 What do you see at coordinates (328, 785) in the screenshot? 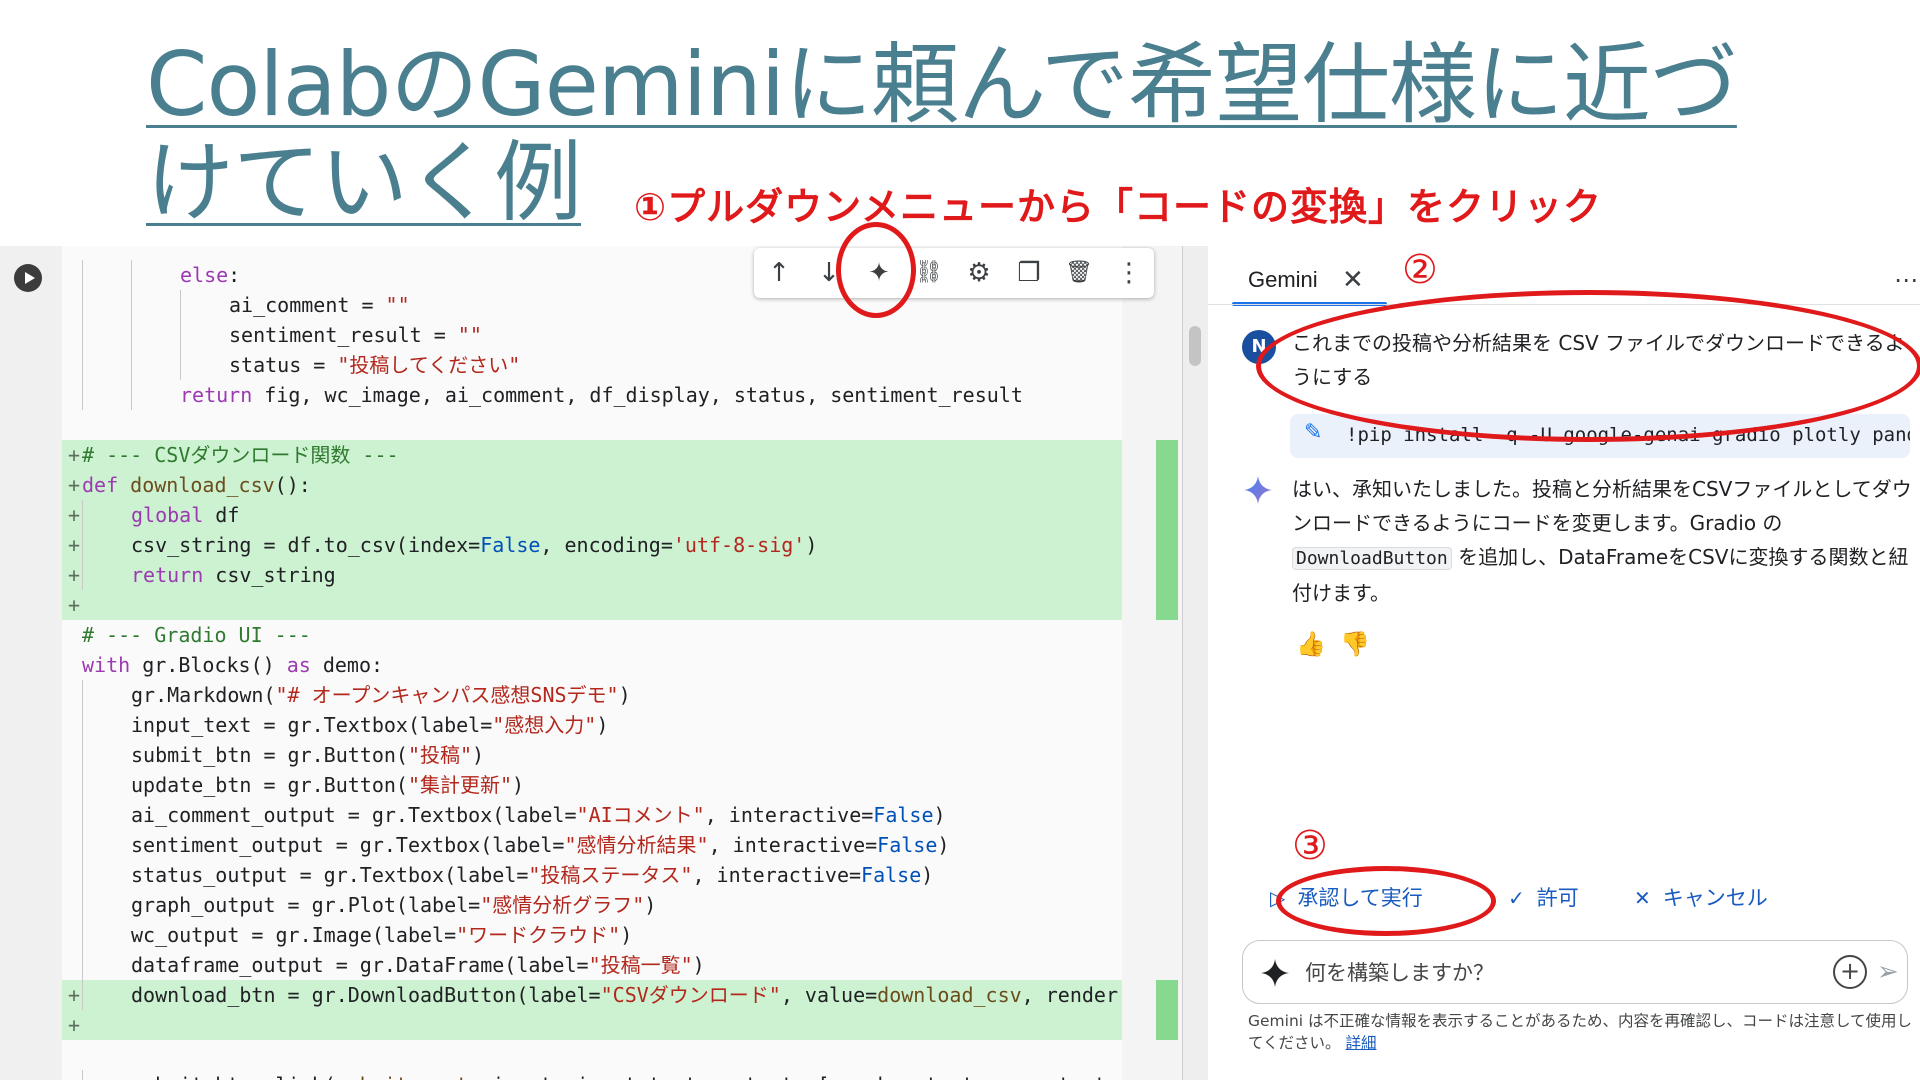
I see `code-text: update_btn = gr.Button("集計更新")` at bounding box center [328, 785].